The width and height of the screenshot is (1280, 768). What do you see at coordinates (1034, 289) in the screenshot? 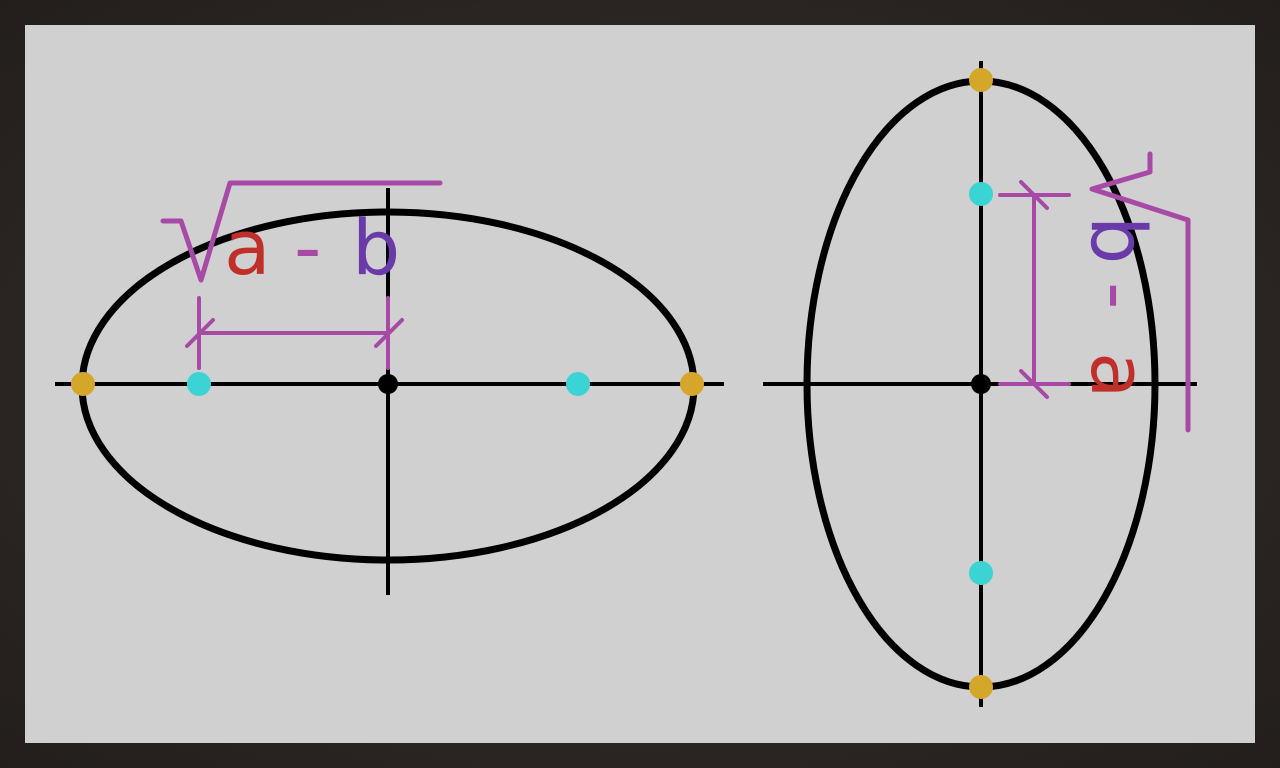
I see `focal-distance-bracket-right` at bounding box center [1034, 289].